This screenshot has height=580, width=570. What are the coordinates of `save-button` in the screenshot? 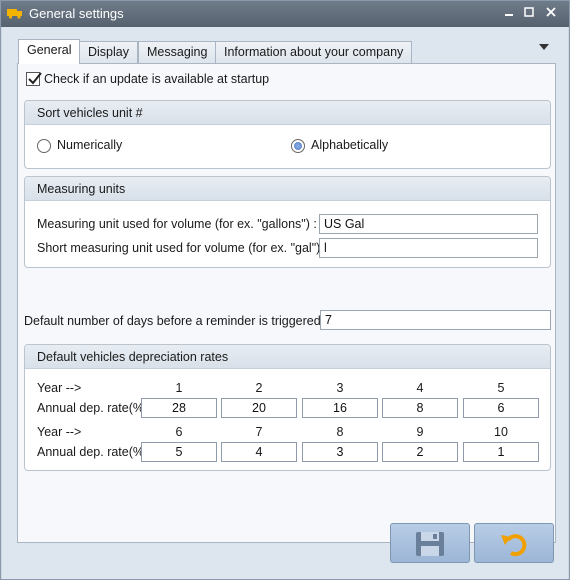 It's located at (430, 543).